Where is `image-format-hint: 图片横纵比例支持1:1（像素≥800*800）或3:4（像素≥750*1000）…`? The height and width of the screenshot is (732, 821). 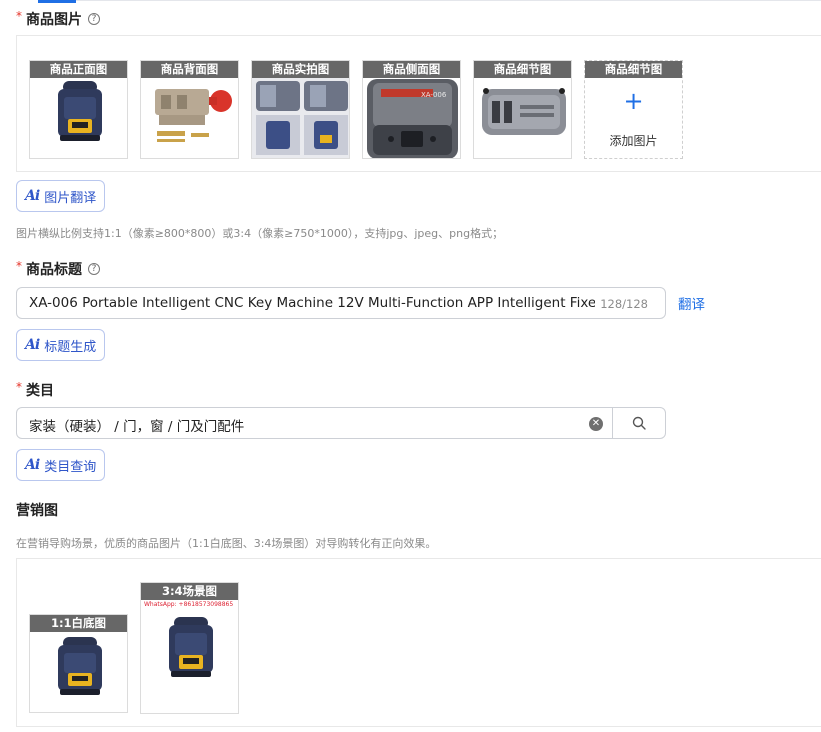 image-format-hint: 图片横纵比例支持1:1（像素≥800*800）或3:4（像素≥750*1000）… is located at coordinates (260, 233).